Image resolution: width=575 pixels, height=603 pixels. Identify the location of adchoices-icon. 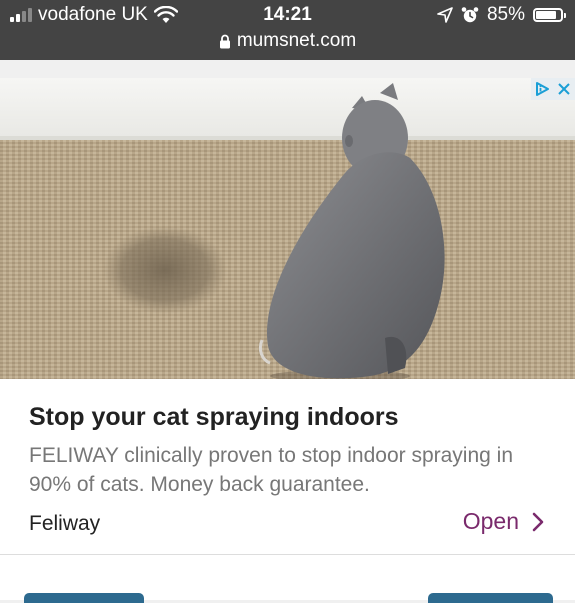
(542, 89).